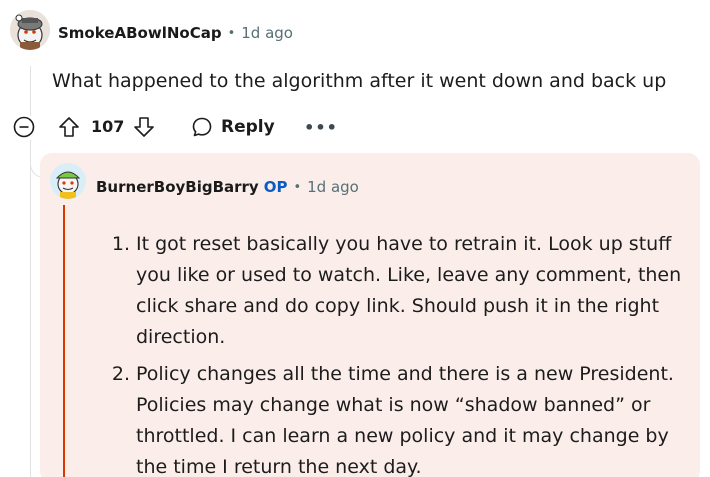 The height and width of the screenshot is (477, 710). I want to click on minus-circle-icon, so click(24, 127).